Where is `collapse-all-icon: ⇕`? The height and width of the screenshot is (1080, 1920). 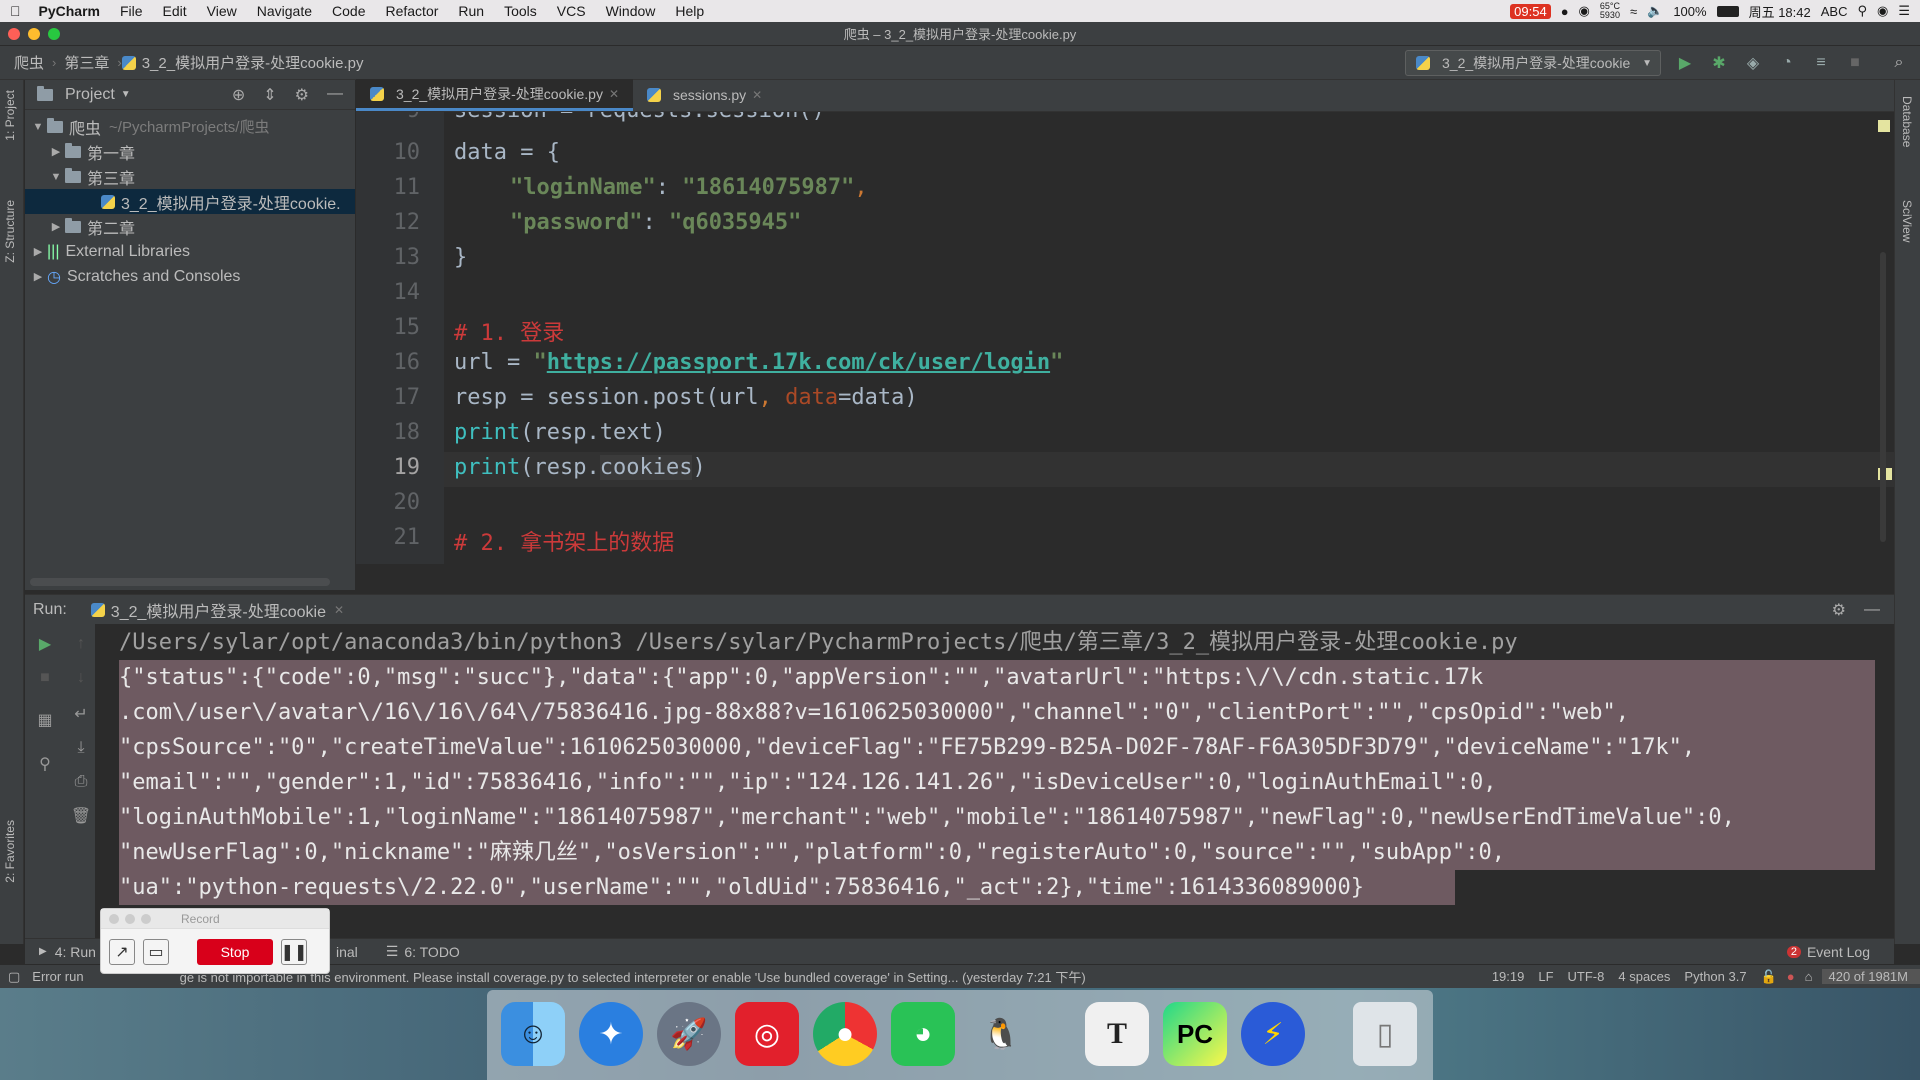
collapse-all-icon: ⇕ is located at coordinates (269, 95).